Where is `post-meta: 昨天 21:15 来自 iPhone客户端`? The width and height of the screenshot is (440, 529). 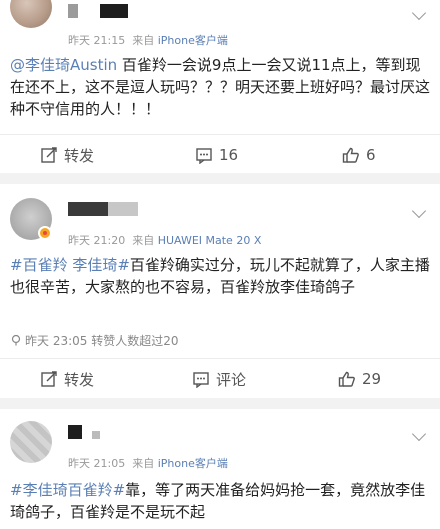
post-meta: 昨天 21:15 来自 iPhone客户端 is located at coordinates (148, 40).